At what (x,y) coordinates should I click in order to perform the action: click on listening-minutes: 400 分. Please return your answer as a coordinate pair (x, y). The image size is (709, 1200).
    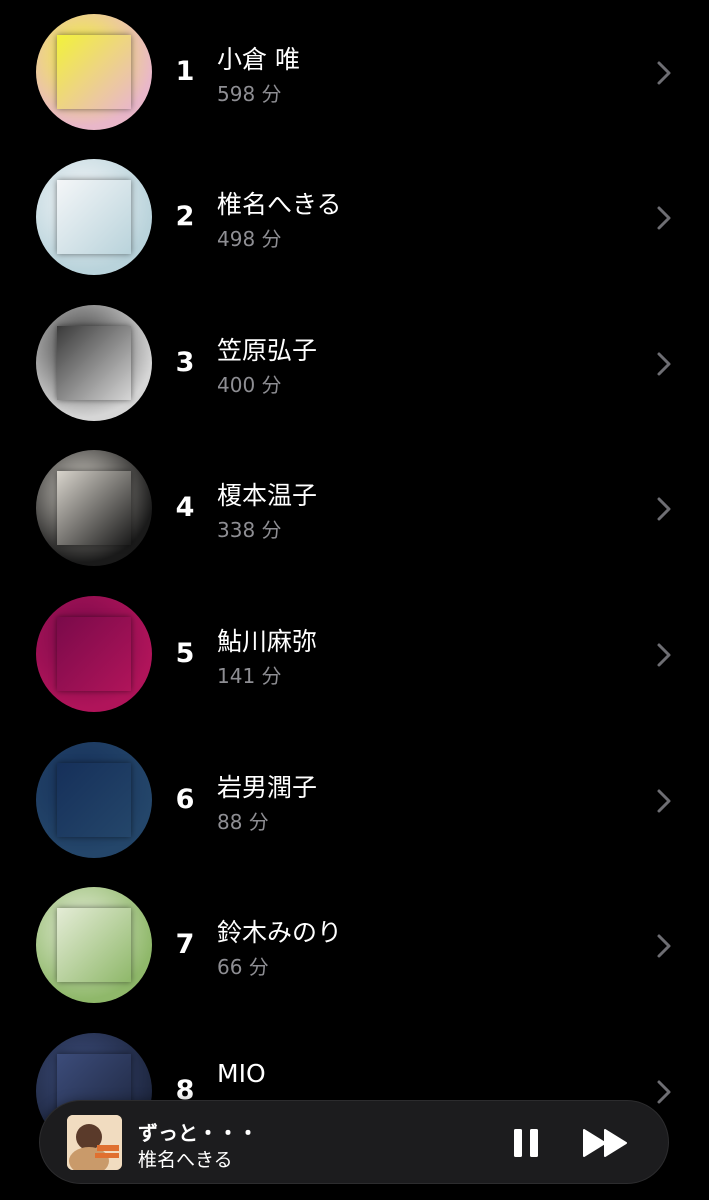
    Looking at the image, I should click on (249, 385).